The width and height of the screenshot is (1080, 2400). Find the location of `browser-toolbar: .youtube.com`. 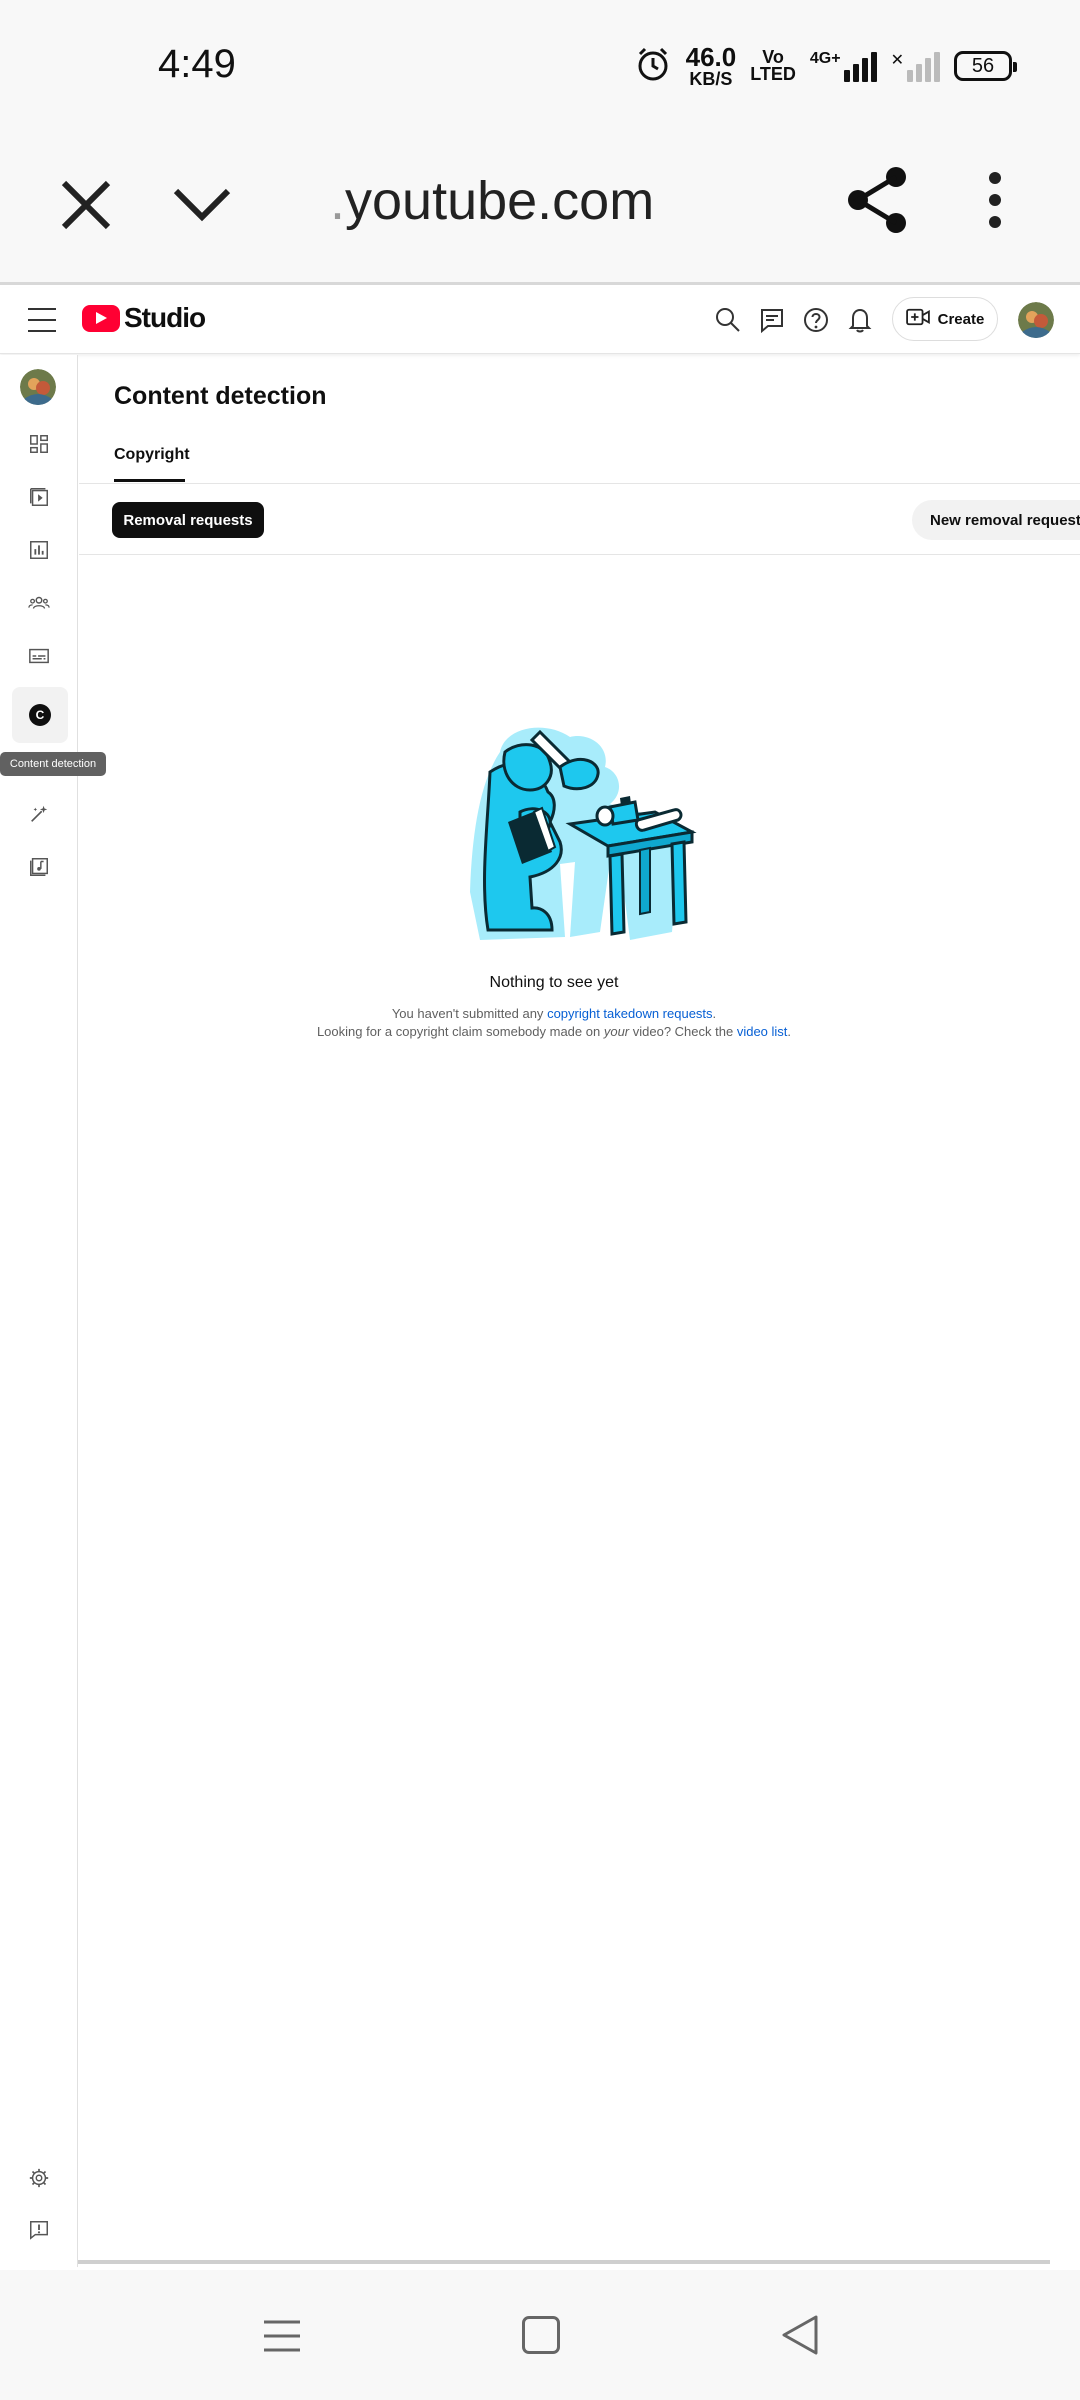

browser-toolbar: .youtube.com is located at coordinates (540, 210).